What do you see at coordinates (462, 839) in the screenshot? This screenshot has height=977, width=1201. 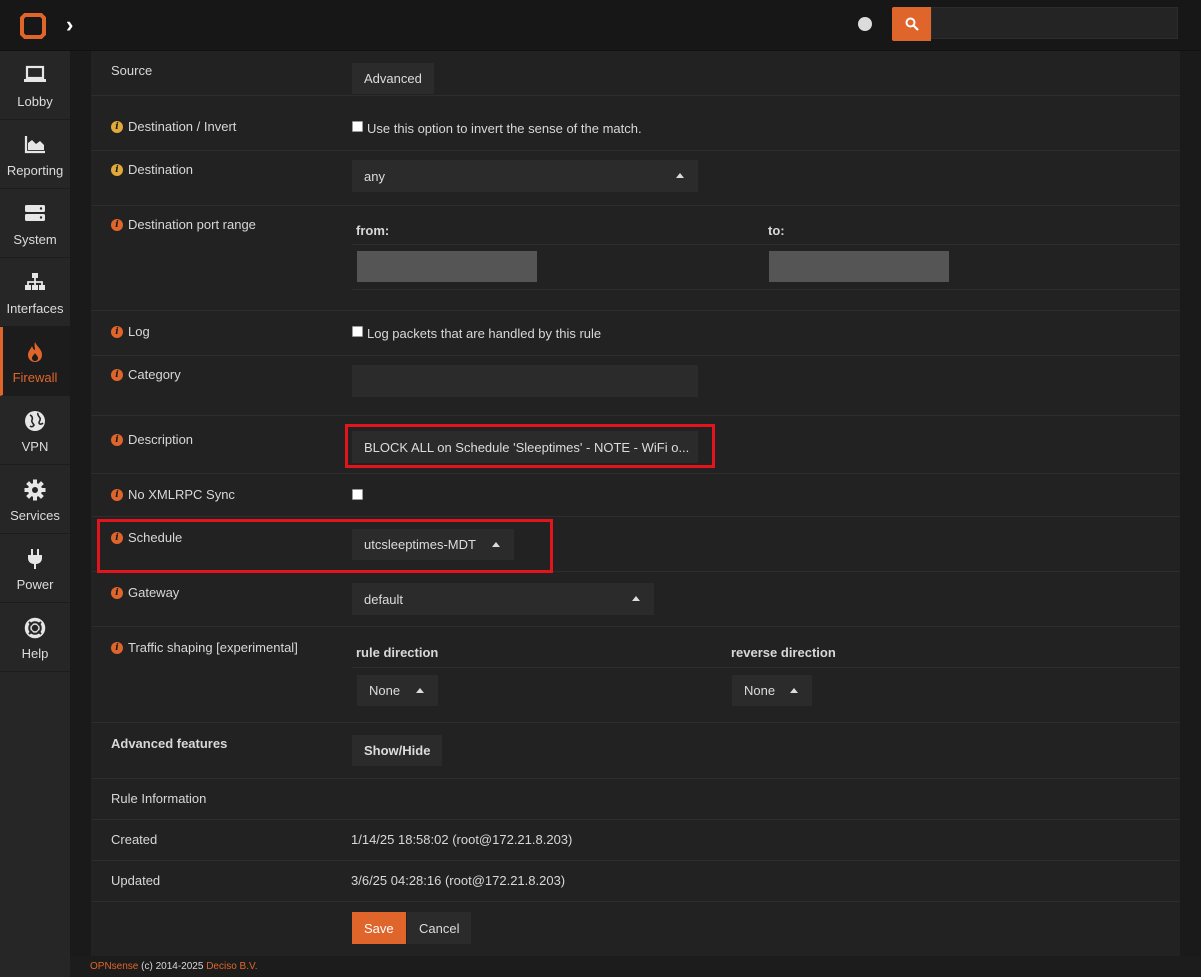 I see `created-value: 1/14/25 18:58:02 (root@172.21.8.203)` at bounding box center [462, 839].